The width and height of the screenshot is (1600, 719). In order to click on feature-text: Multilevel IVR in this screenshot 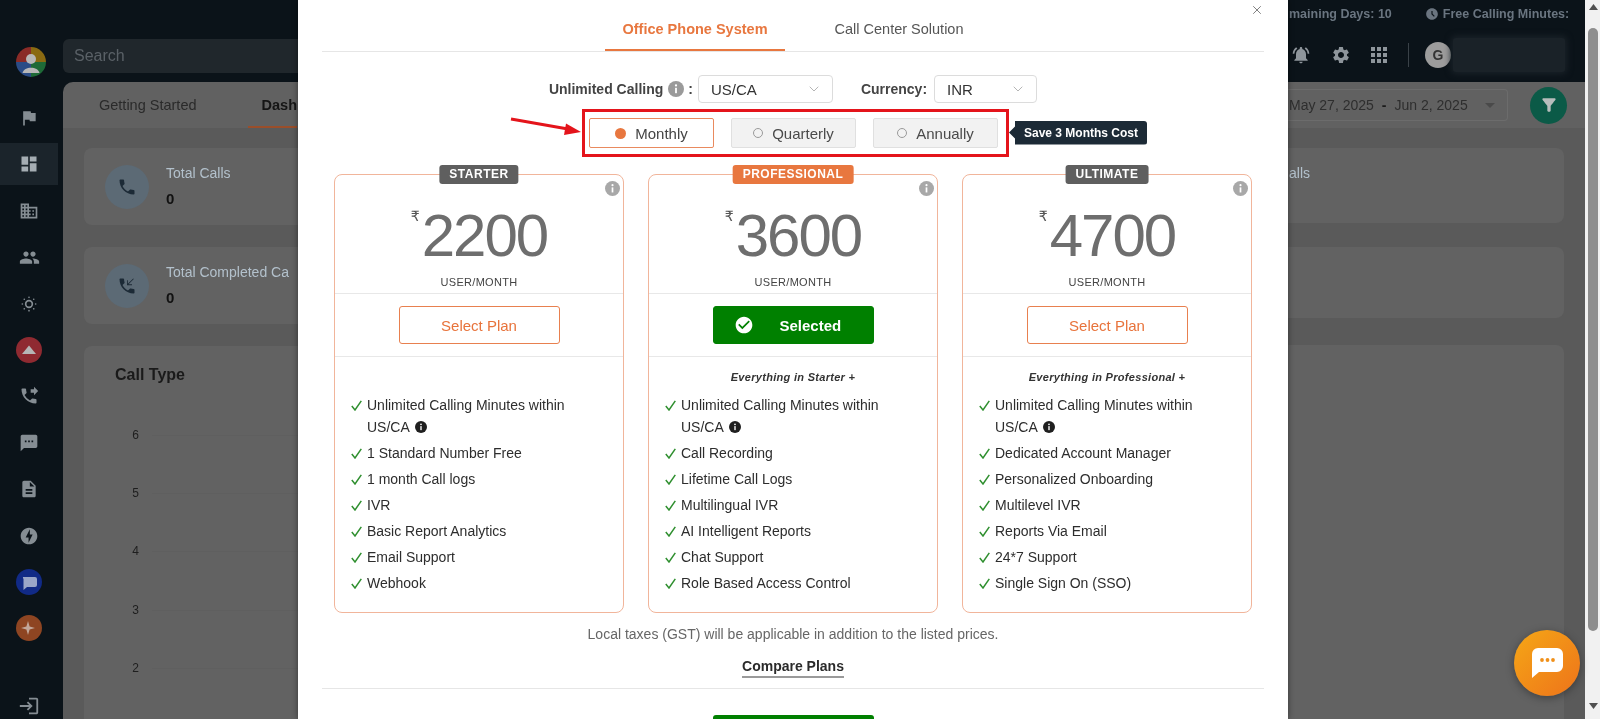, I will do `click(1038, 504)`.